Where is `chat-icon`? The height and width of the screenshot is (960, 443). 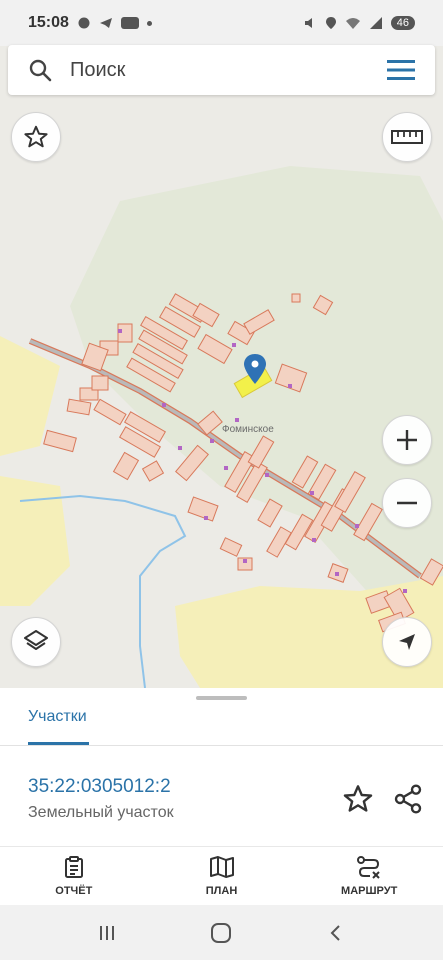 chat-icon is located at coordinates (84, 23).